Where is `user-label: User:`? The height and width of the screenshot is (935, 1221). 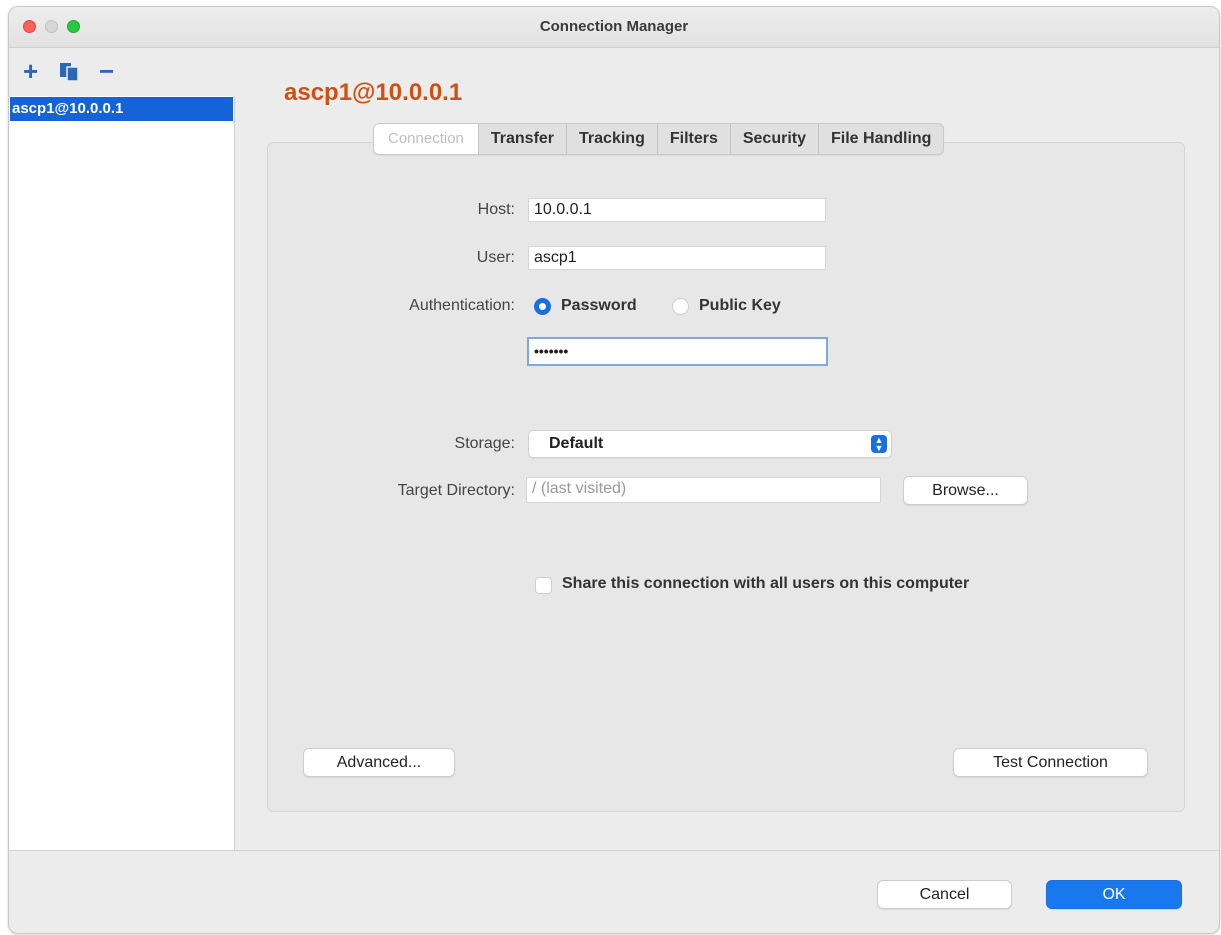
user-label: User: is located at coordinates (495, 257).